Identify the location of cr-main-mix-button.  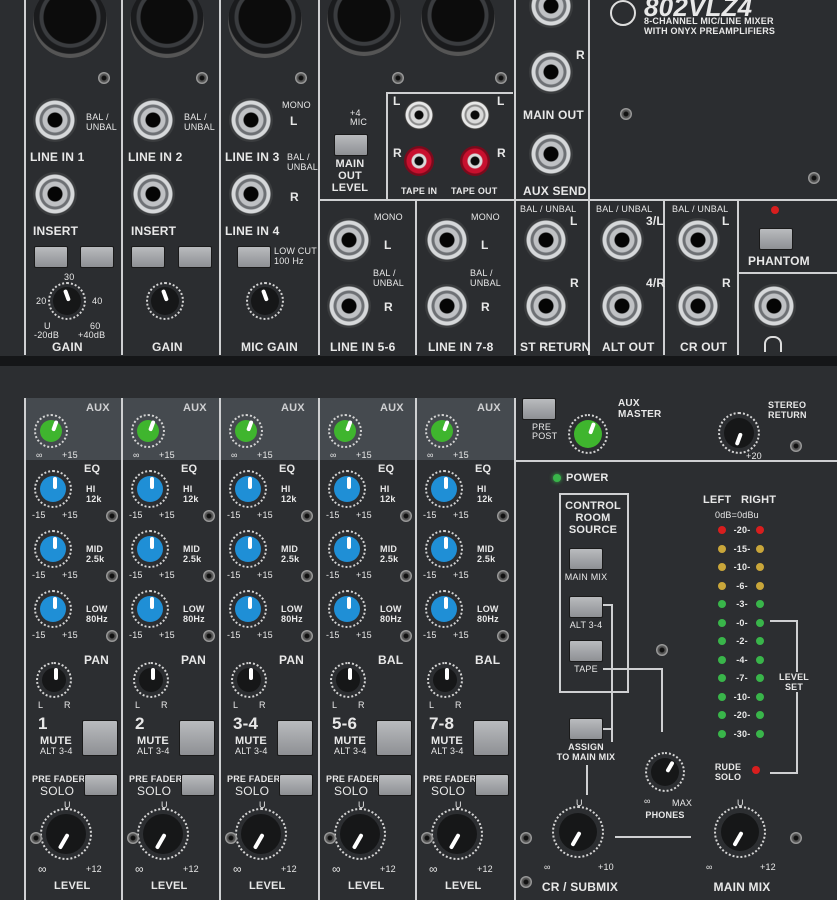
(586, 559).